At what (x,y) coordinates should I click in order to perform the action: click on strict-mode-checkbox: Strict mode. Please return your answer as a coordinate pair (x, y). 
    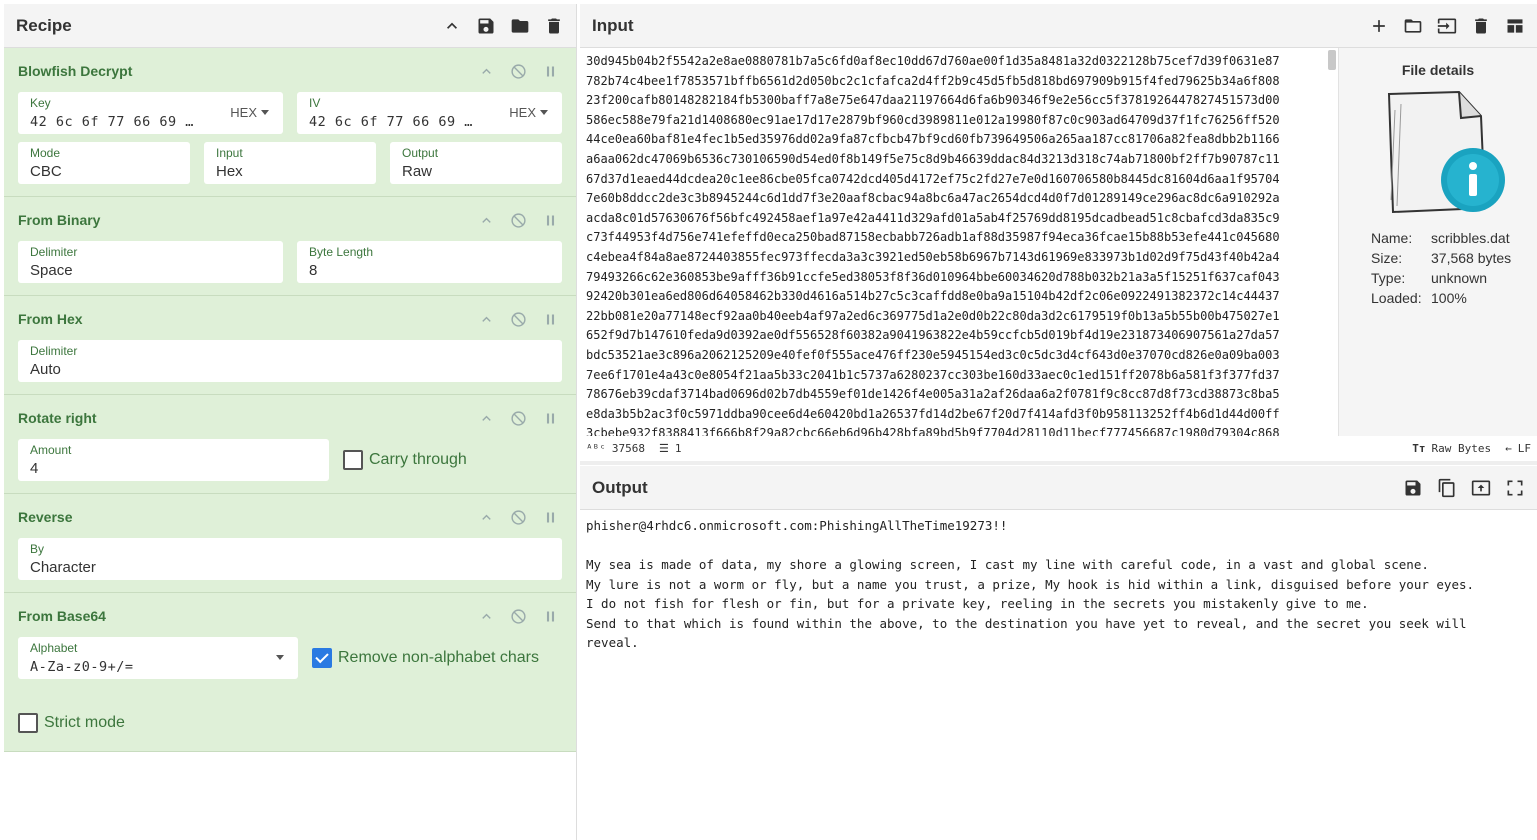
    Looking at the image, I should click on (71, 723).